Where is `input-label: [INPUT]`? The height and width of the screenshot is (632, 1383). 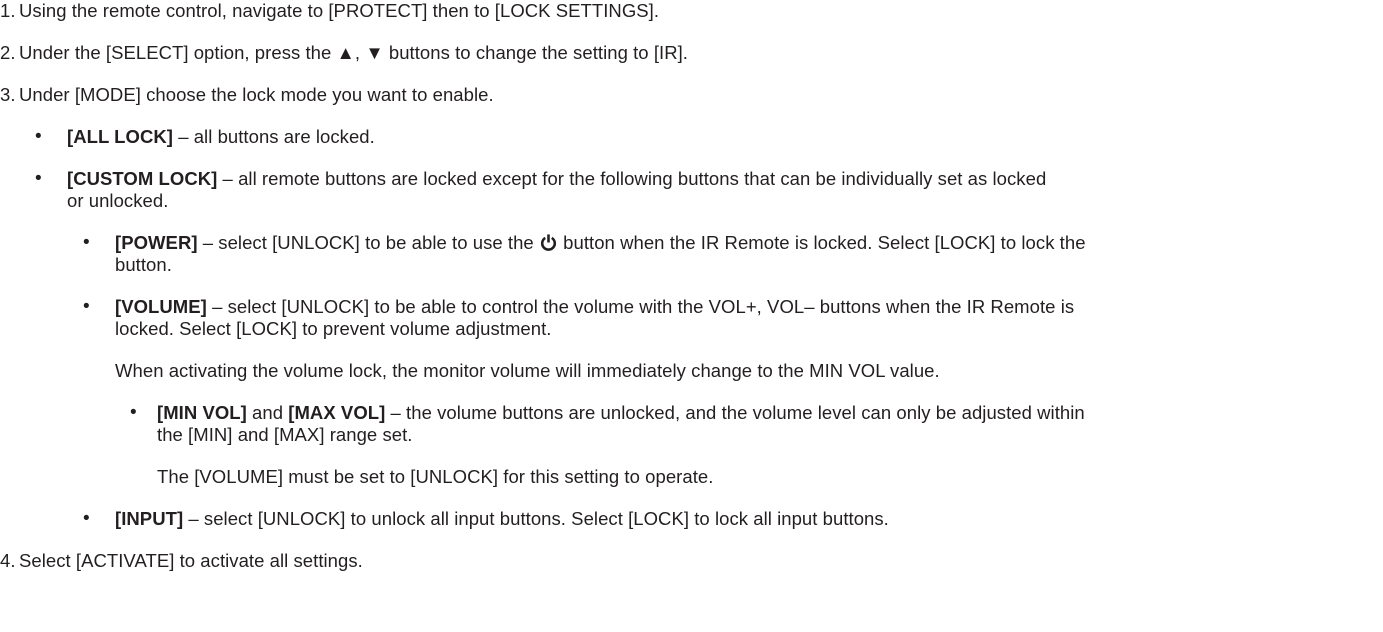 input-label: [INPUT] is located at coordinates (149, 518).